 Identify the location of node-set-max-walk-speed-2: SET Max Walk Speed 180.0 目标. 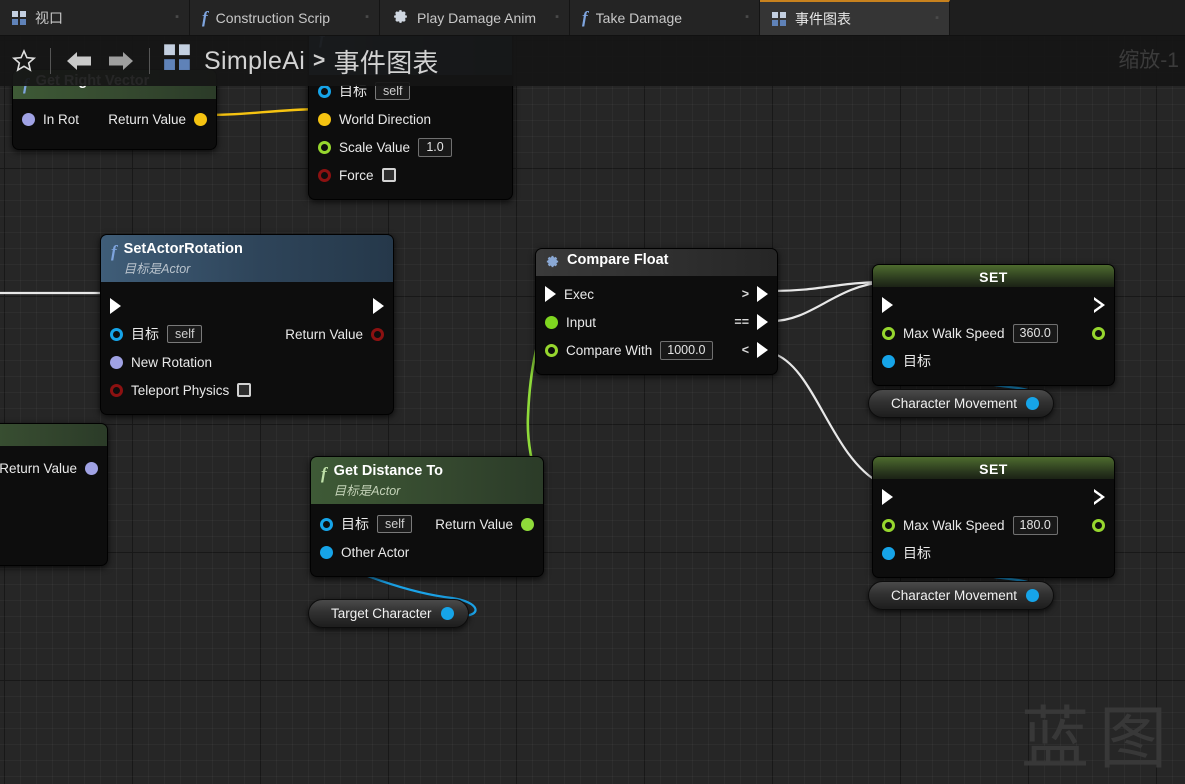
(993, 517).